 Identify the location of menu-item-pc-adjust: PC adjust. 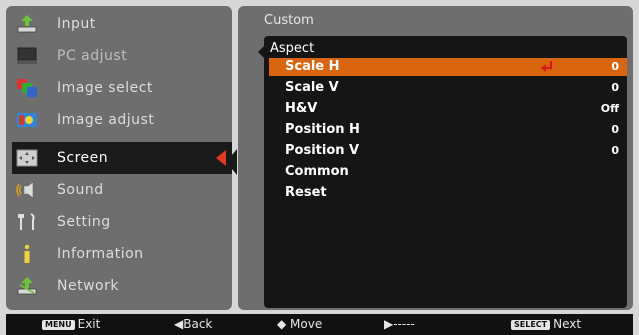
(119, 56).